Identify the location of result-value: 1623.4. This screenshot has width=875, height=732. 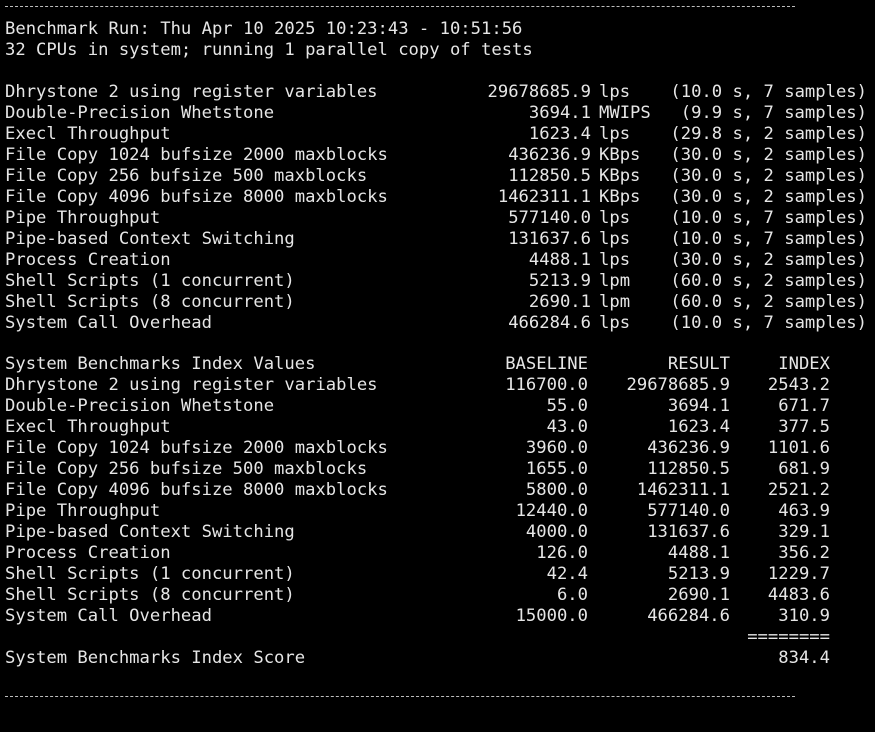
(559, 134).